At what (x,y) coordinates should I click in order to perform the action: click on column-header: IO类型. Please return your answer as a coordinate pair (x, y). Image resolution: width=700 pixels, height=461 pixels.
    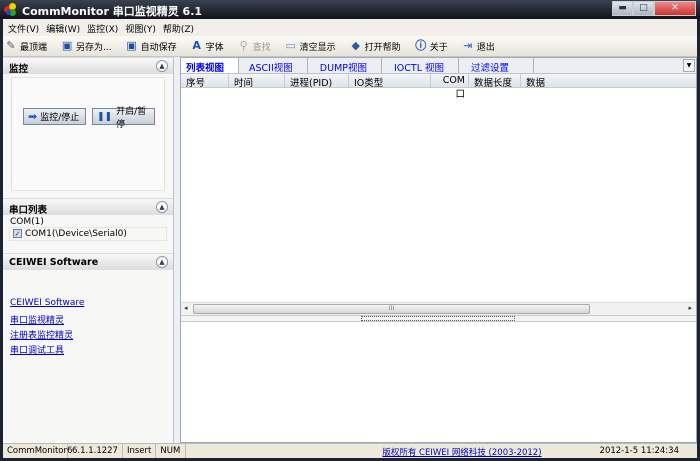
    Looking at the image, I should click on (390, 81).